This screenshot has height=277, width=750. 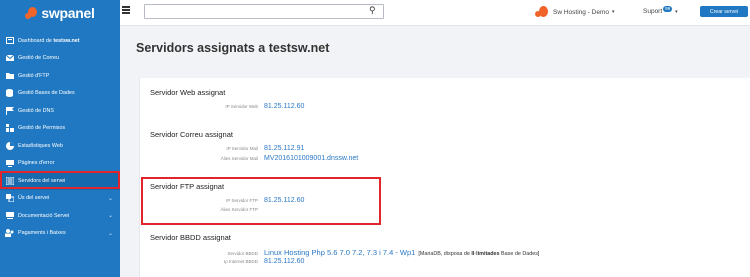 What do you see at coordinates (36, 110) in the screenshot?
I see `sidebar-item-label: Gestió de DNS` at bounding box center [36, 110].